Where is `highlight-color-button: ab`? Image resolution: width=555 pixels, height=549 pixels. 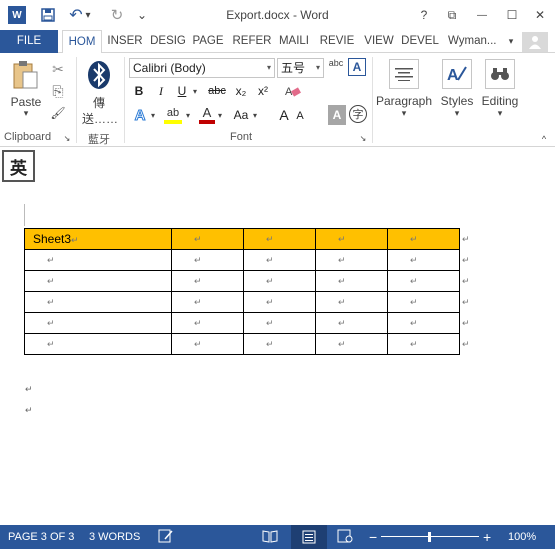 highlight-color-button: ab is located at coordinates (173, 115).